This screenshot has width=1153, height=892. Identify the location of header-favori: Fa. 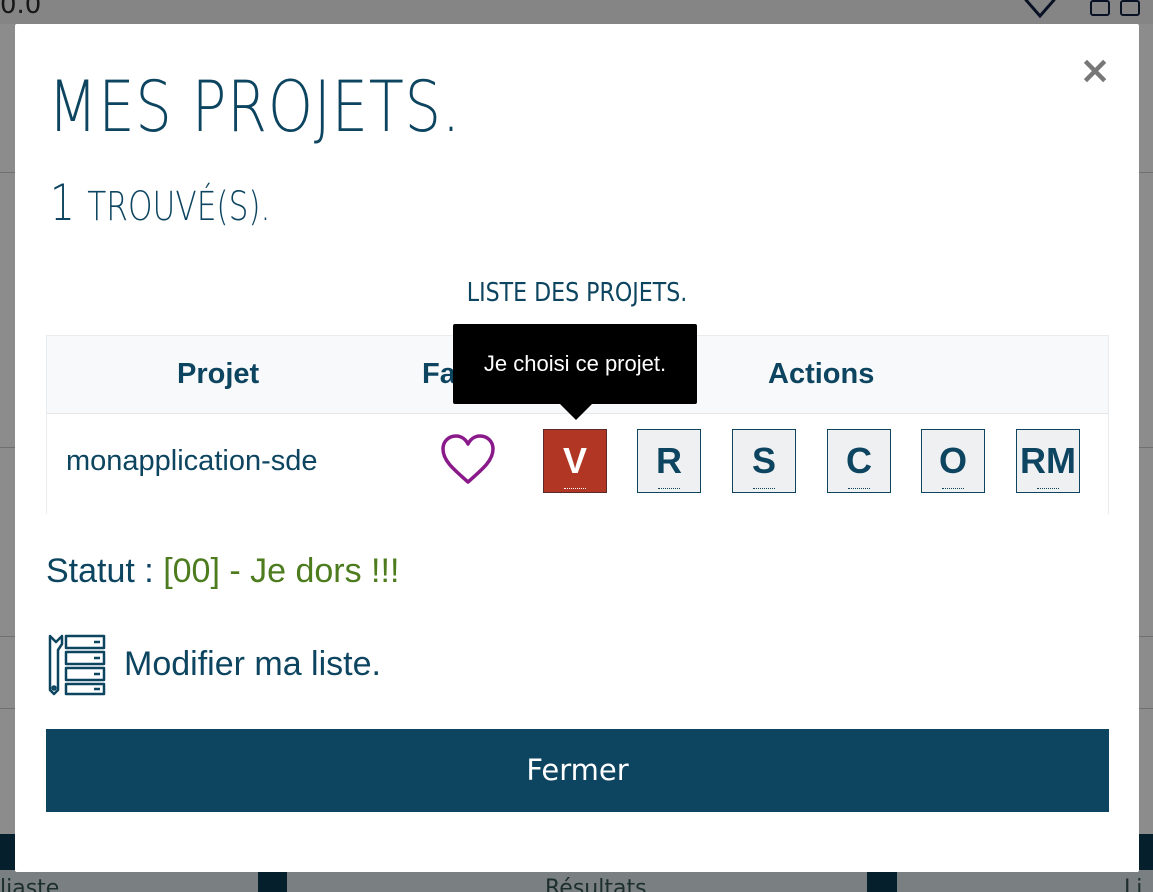
(439, 374).